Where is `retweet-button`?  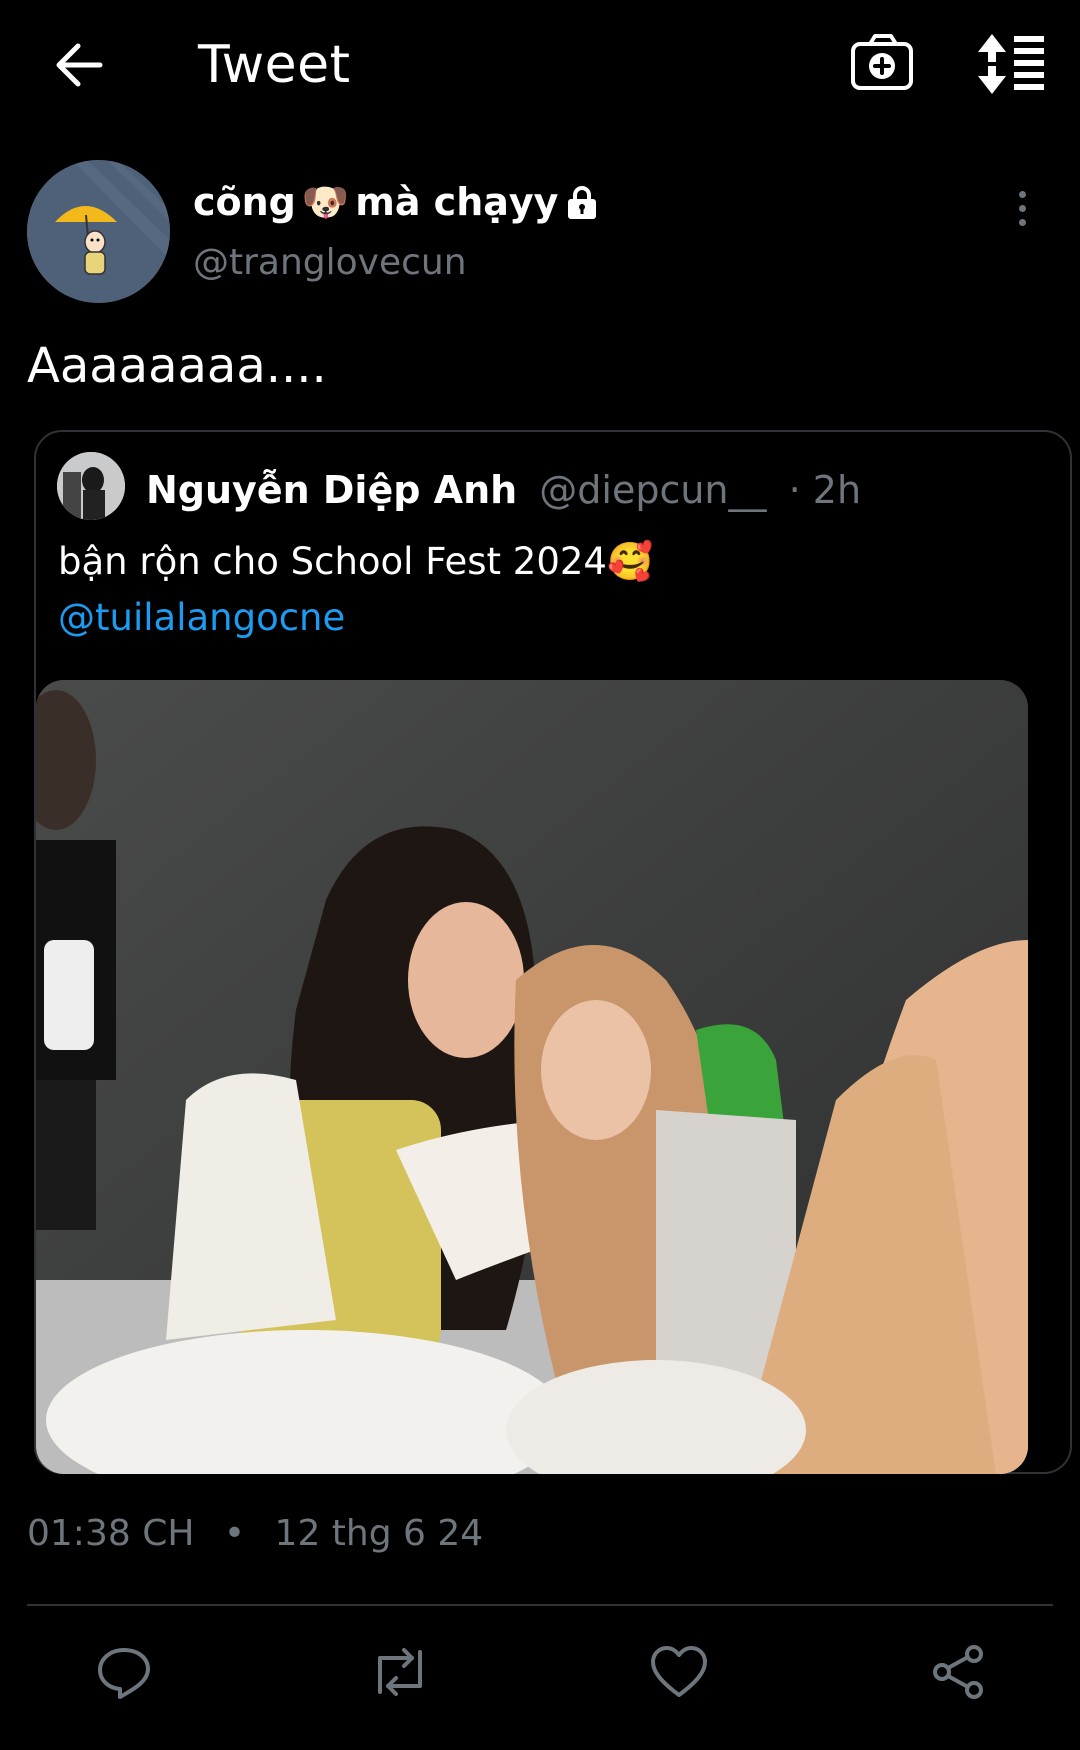 retweet-button is located at coordinates (400, 1672).